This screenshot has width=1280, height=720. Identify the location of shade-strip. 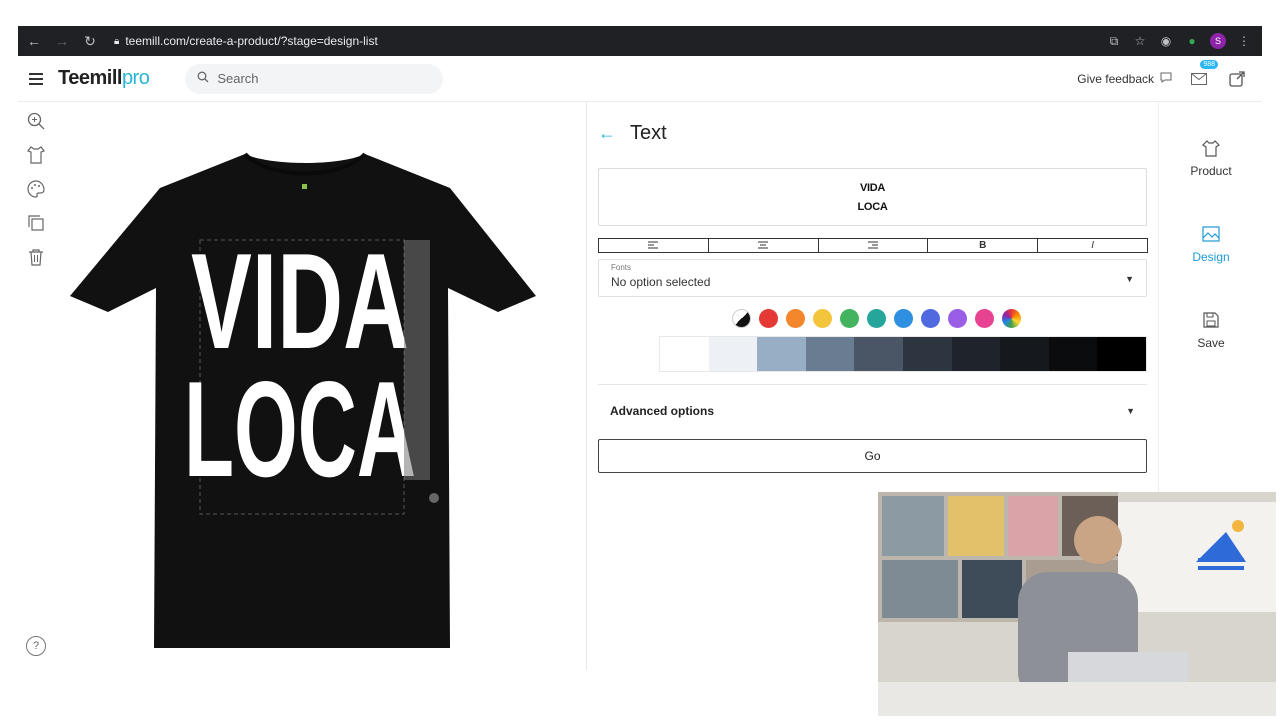
(903, 354).